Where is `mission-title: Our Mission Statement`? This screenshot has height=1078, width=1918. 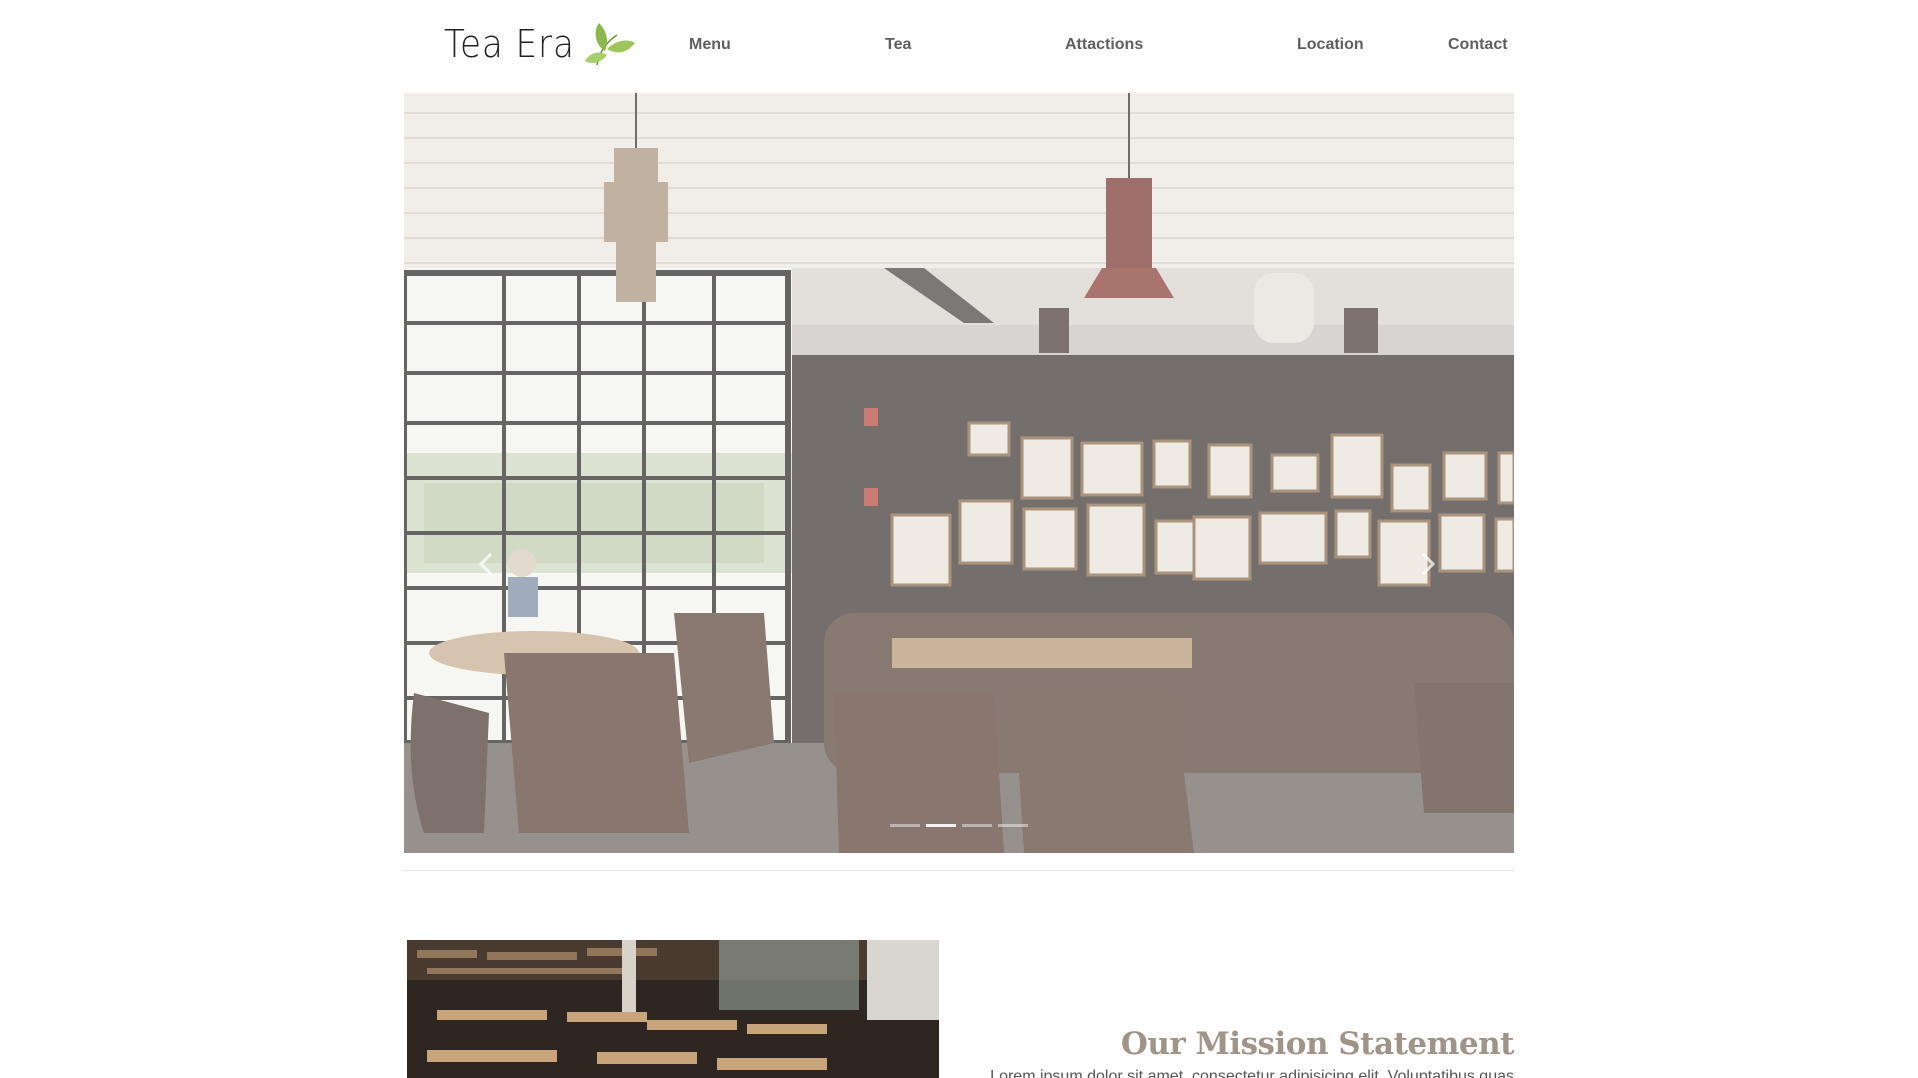 mission-title: Our Mission Statement is located at coordinates (1317, 1043).